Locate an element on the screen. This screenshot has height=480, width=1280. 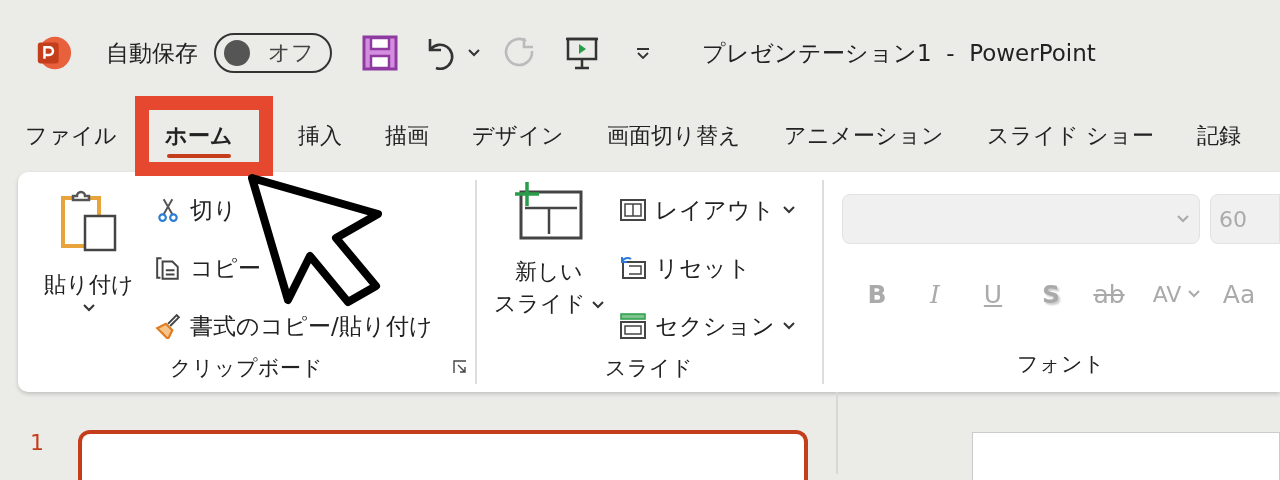
reset-icon is located at coordinates (632, 268).